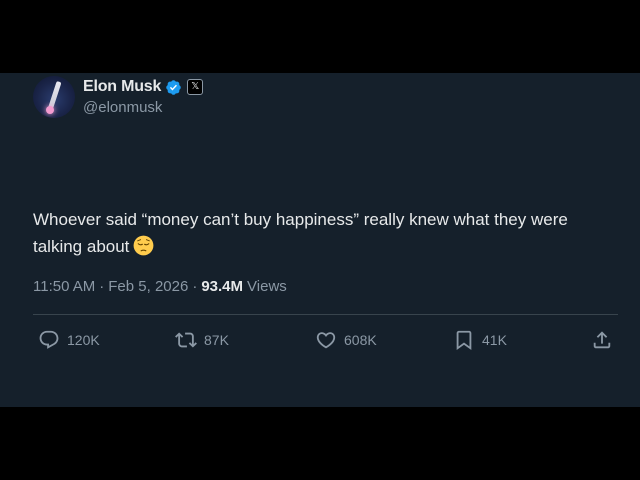 The width and height of the screenshot is (640, 480). I want to click on x-affiliate-icon: 𝕏, so click(195, 87).